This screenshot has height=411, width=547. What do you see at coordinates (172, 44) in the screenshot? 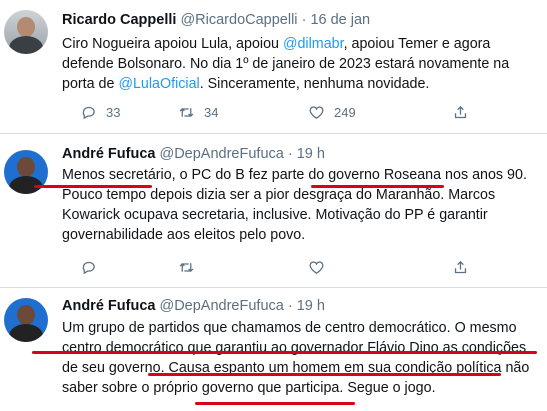
I see `text-part: Ciro Nogueira apoiou Lula, apoiou` at bounding box center [172, 44].